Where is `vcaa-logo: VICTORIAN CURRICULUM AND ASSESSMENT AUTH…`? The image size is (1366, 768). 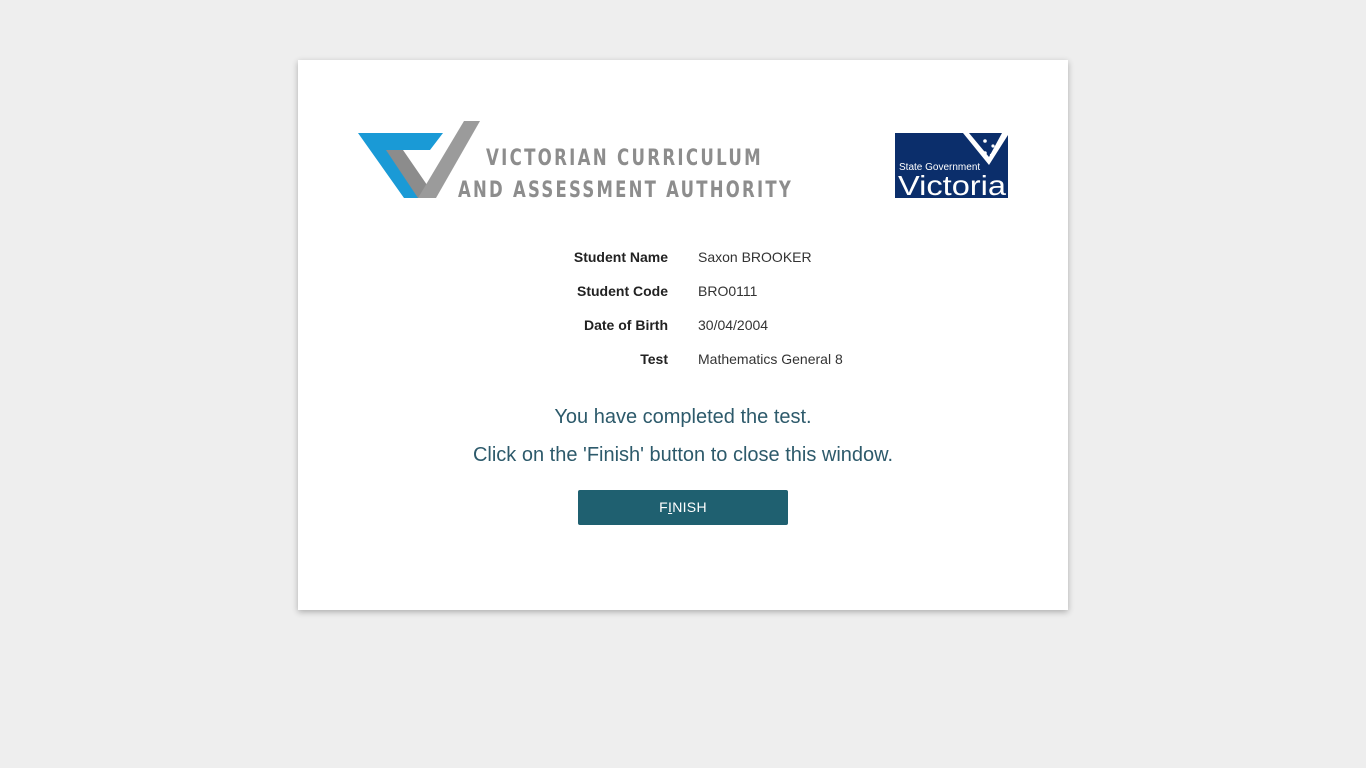
vcaa-logo: VICTORIAN CURRICULUM AND ASSESSMENT AUTH… is located at coordinates (575, 160).